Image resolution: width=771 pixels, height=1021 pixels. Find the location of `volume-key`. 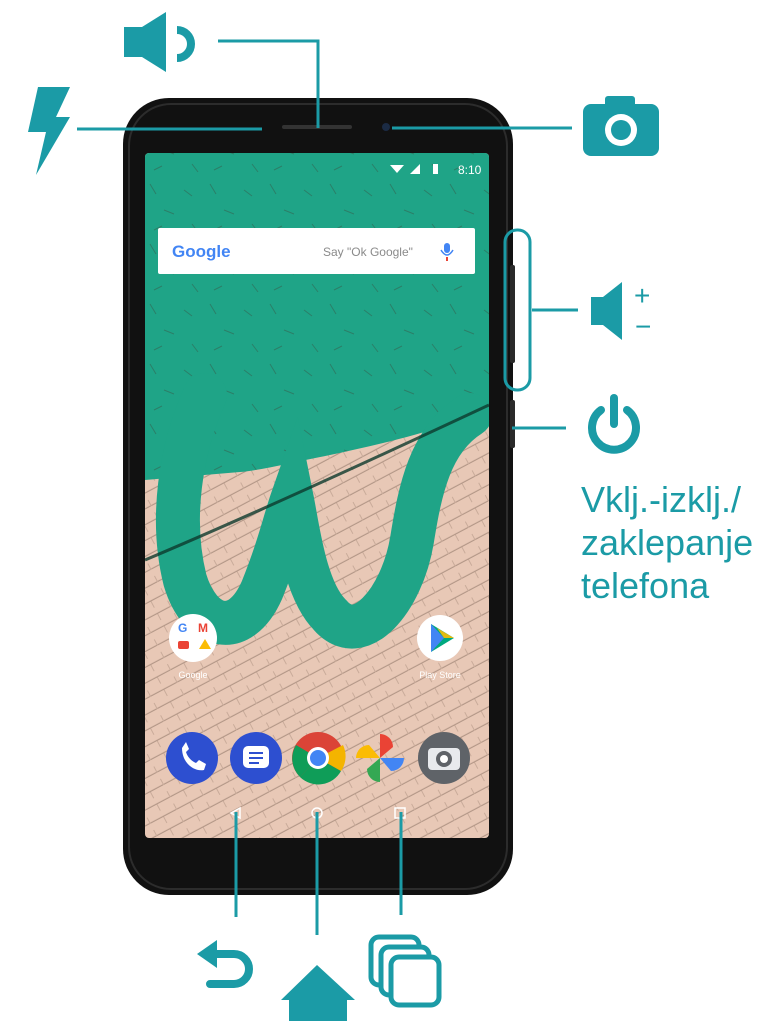

volume-key is located at coordinates (512, 314).